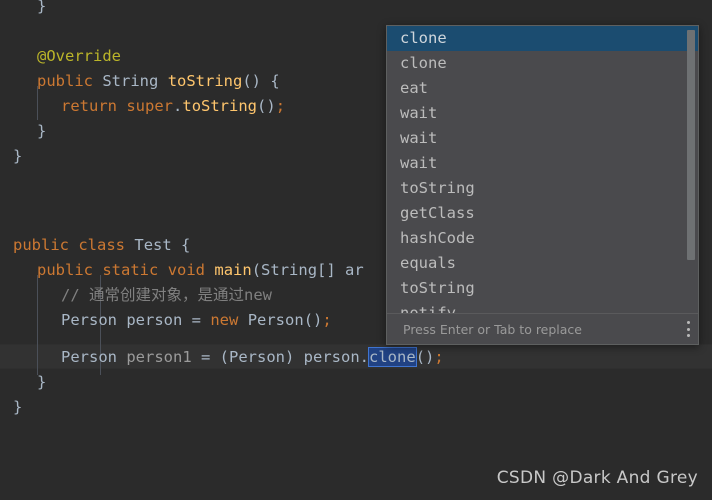 This screenshot has width=712, height=500. Describe the element at coordinates (224, 320) in the screenshot. I see `code-token: new` at that location.